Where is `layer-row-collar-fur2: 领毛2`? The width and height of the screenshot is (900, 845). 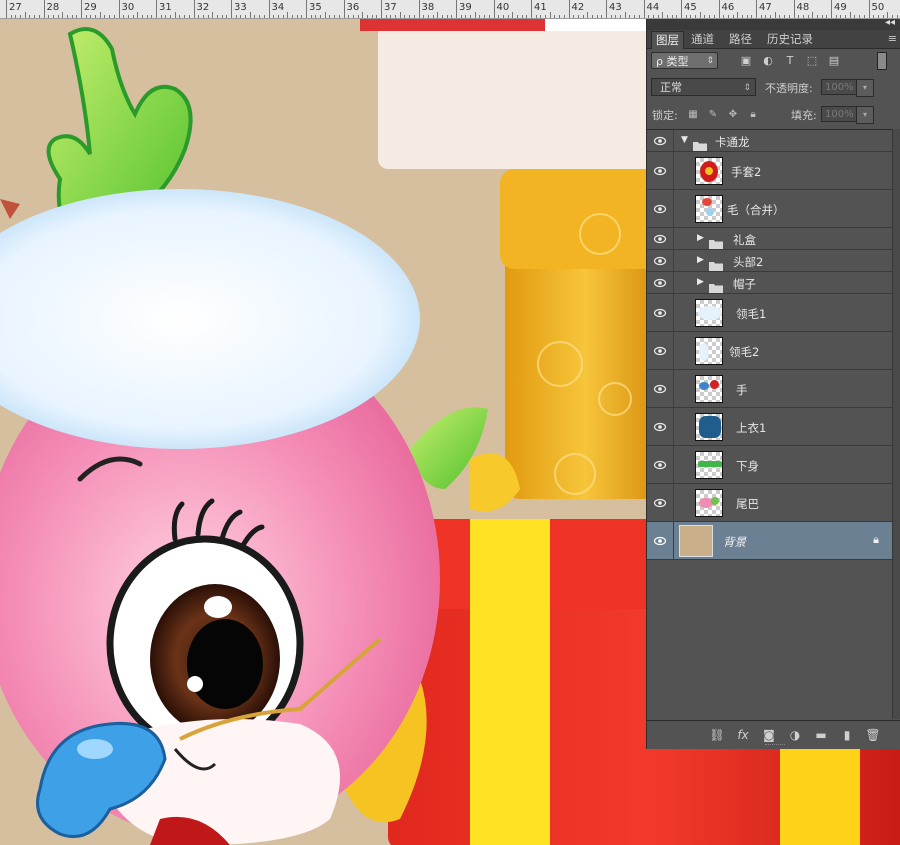 layer-row-collar-fur2: 领毛2 is located at coordinates (770, 351).